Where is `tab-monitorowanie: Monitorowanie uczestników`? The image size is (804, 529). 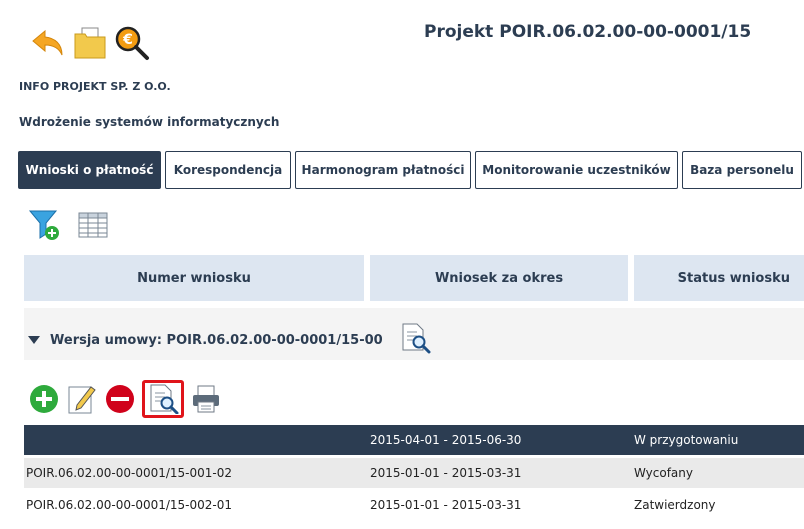
tab-monitorowanie: Monitorowanie uczestników is located at coordinates (576, 170).